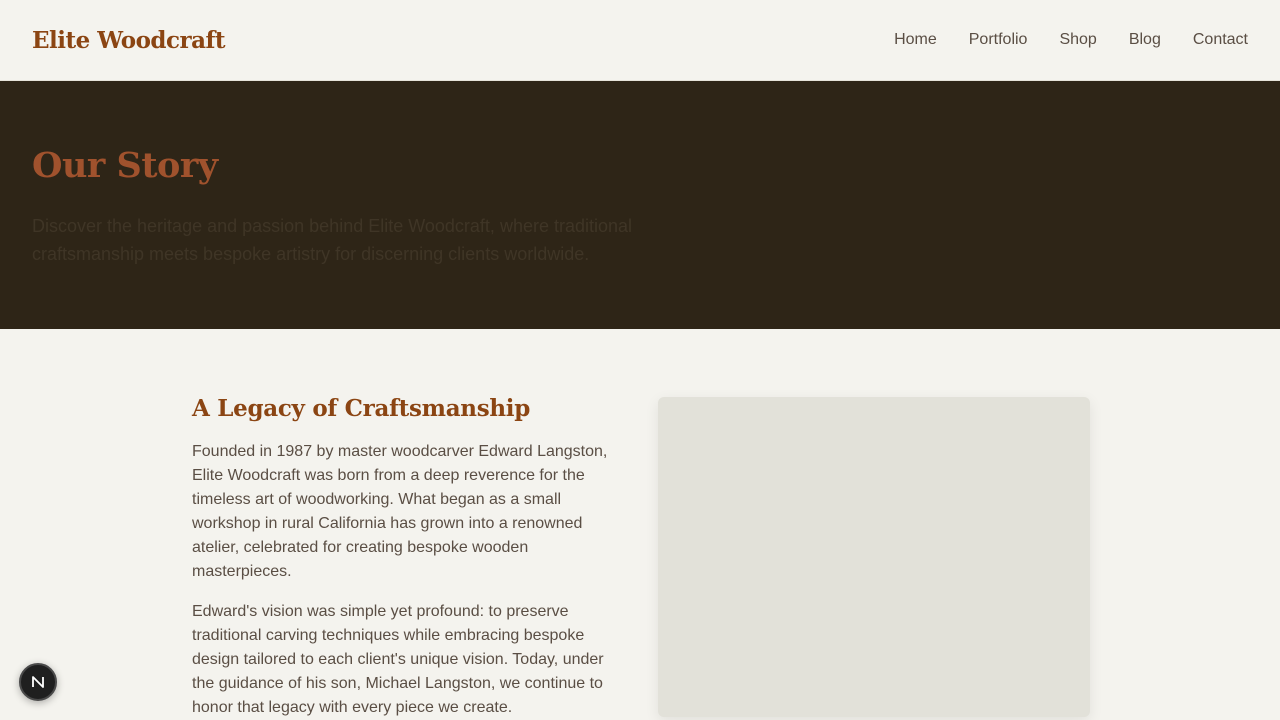 This screenshot has width=1280, height=720. Describe the element at coordinates (915, 40) in the screenshot. I see `nav-link-home: Home` at that location.